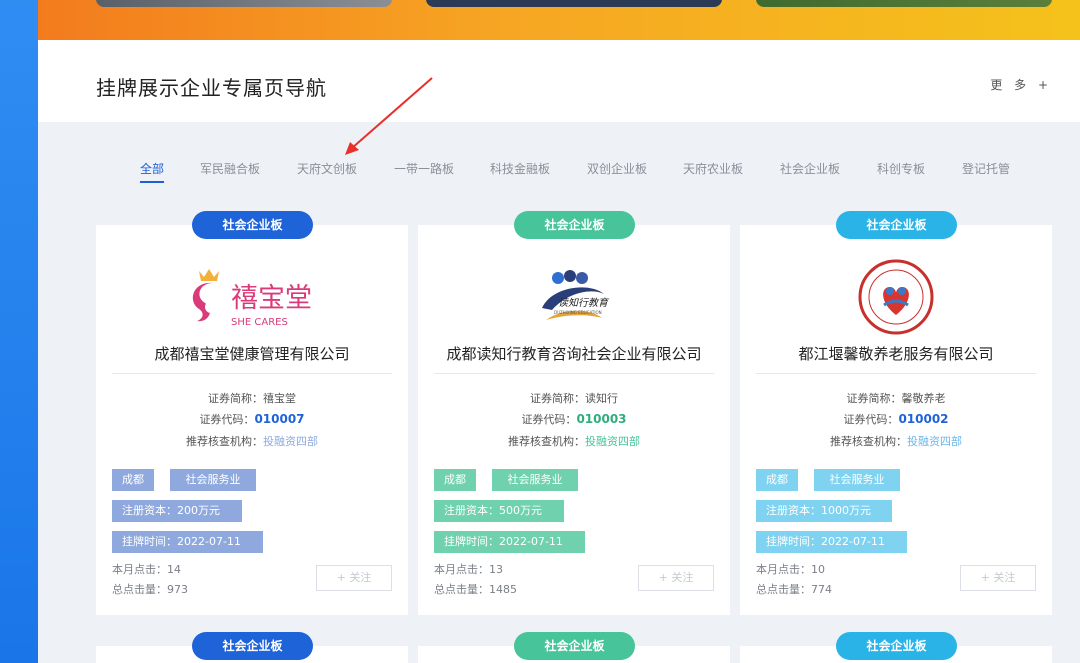  What do you see at coordinates (559, 20) in the screenshot?
I see `top-banner` at bounding box center [559, 20].